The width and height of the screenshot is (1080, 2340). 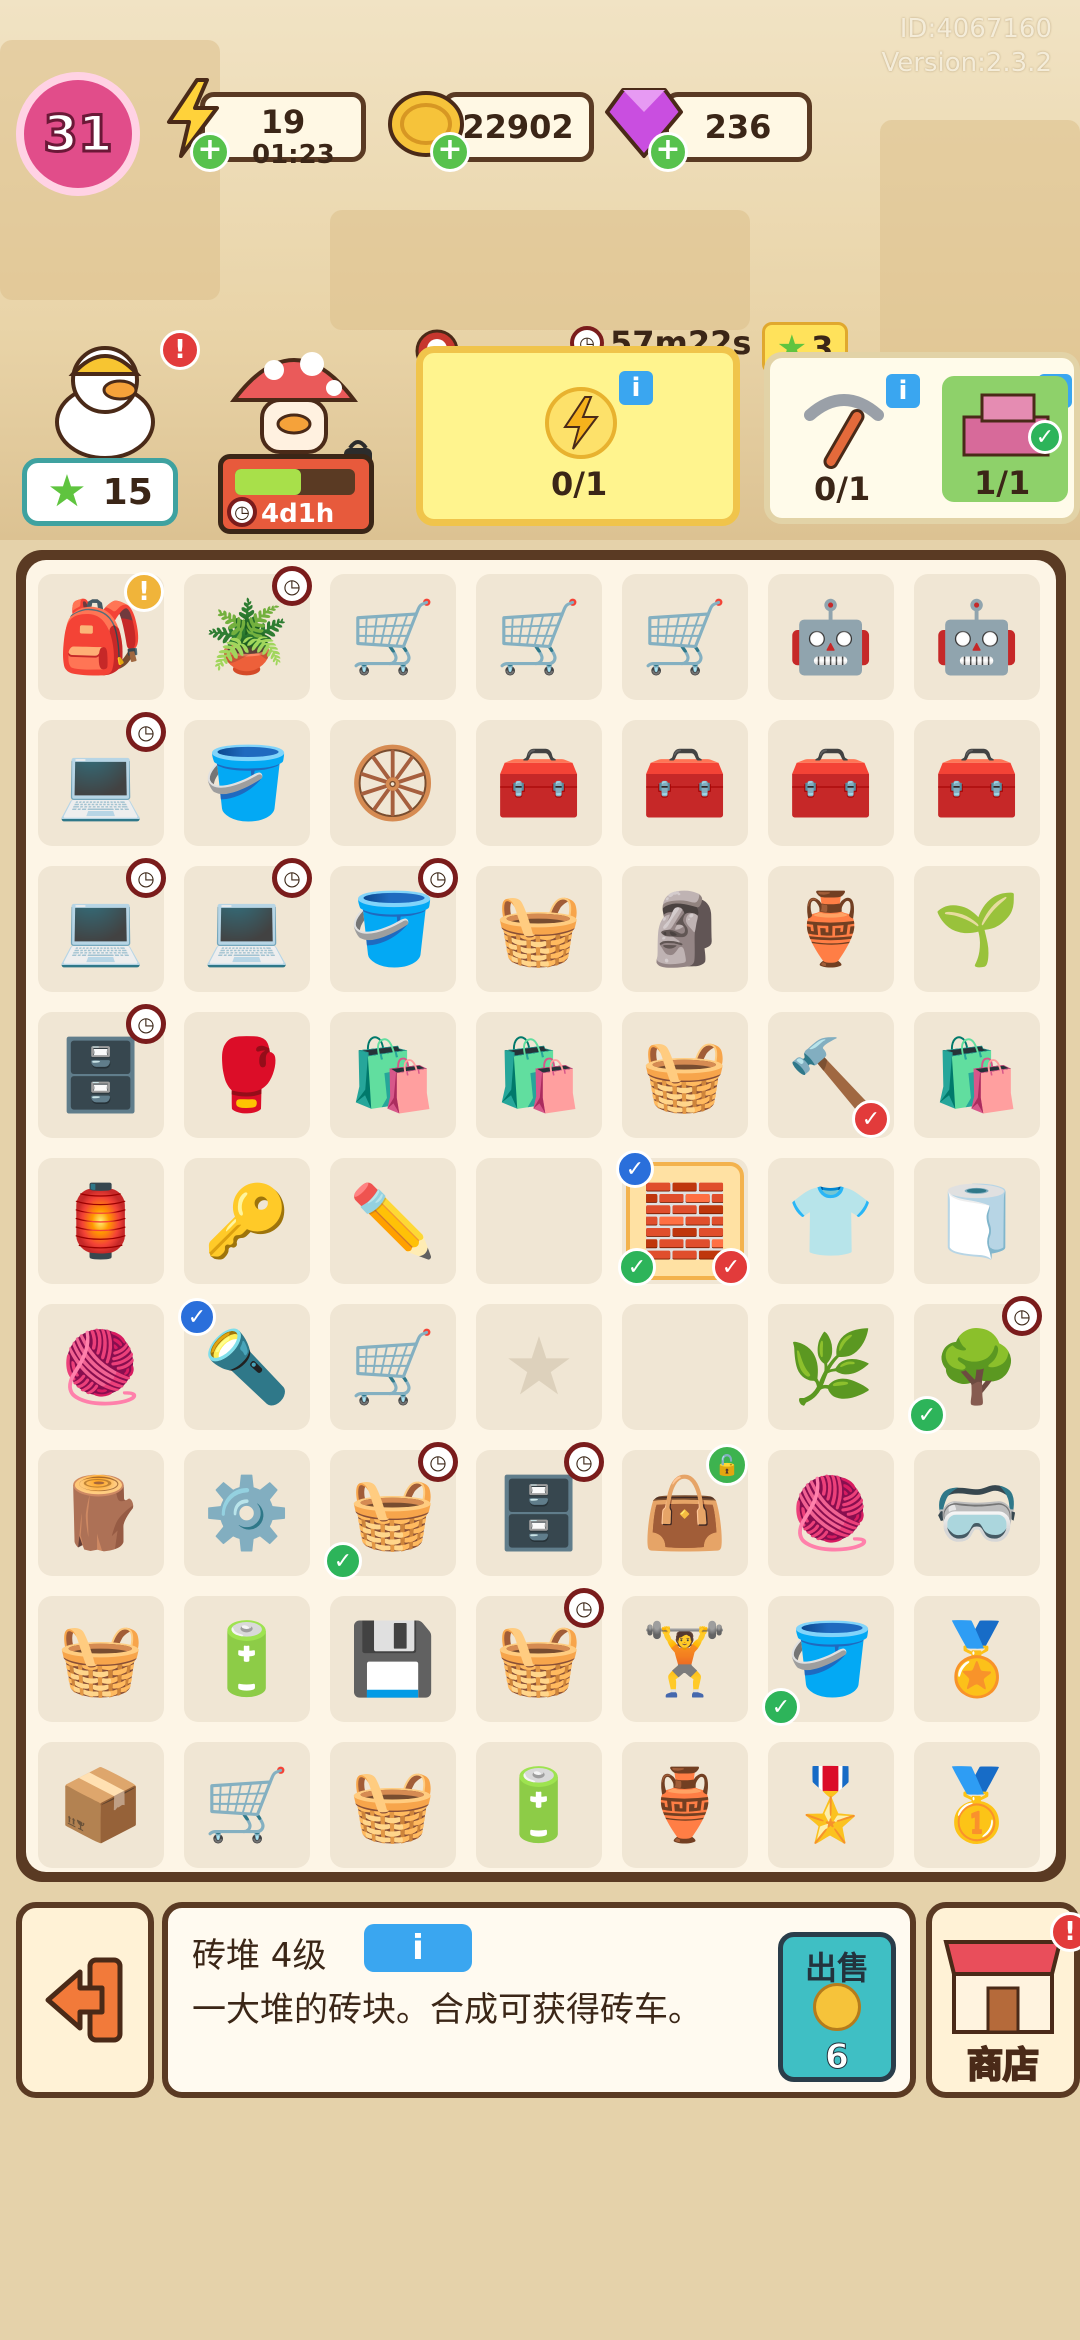 What do you see at coordinates (247, 1221) in the screenshot?
I see `board-item-keys: 🔑` at bounding box center [247, 1221].